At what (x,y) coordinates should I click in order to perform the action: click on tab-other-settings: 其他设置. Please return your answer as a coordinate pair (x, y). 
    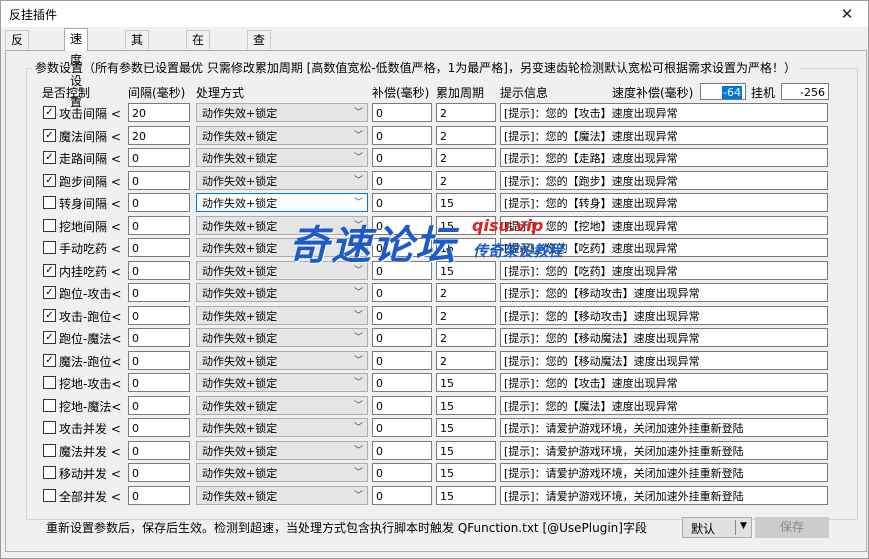
    Looking at the image, I should click on (137, 67).